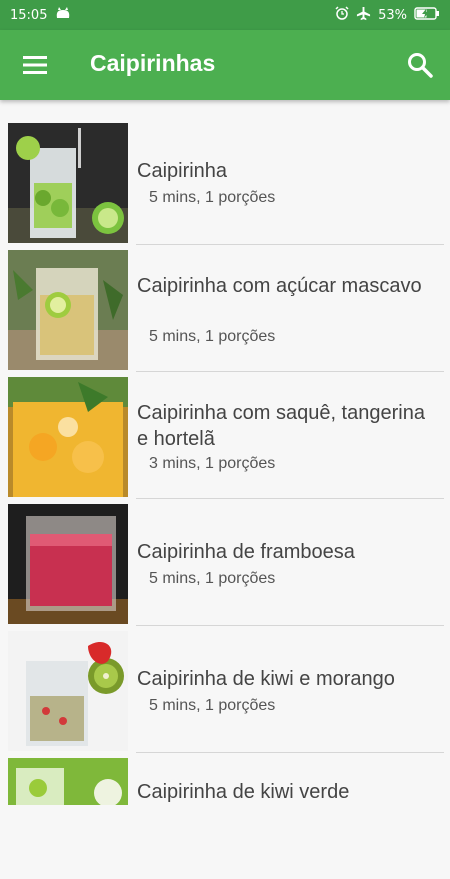  What do you see at coordinates (225, 816) in the screenshot?
I see `list-item: Caipirinha de kiwi verde` at bounding box center [225, 816].